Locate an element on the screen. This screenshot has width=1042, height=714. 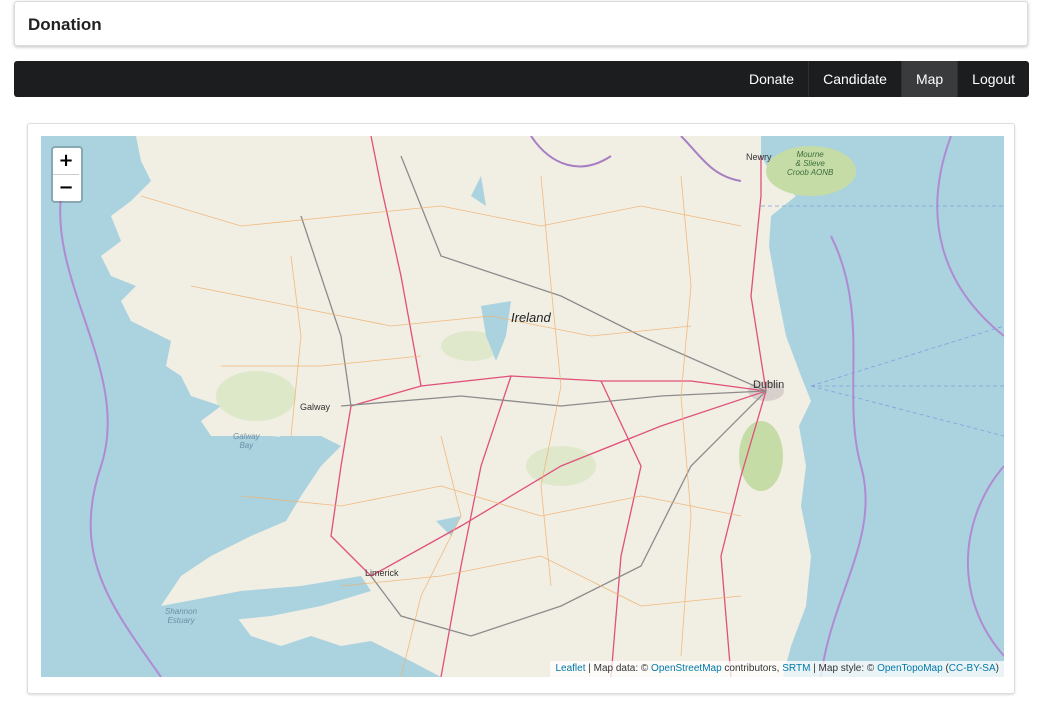
attrib-text-2: contributors, is located at coordinates (752, 668).